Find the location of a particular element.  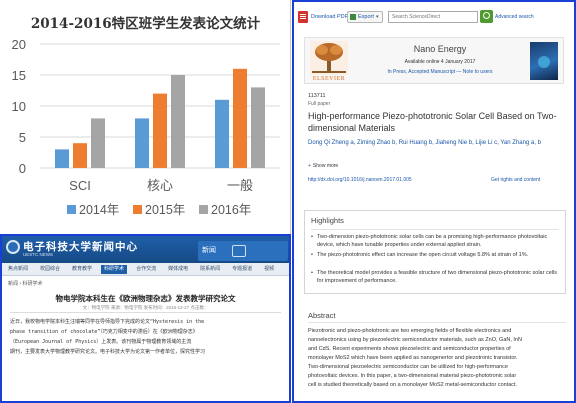

nav-item-active: 科研学术 is located at coordinates (114, 269).